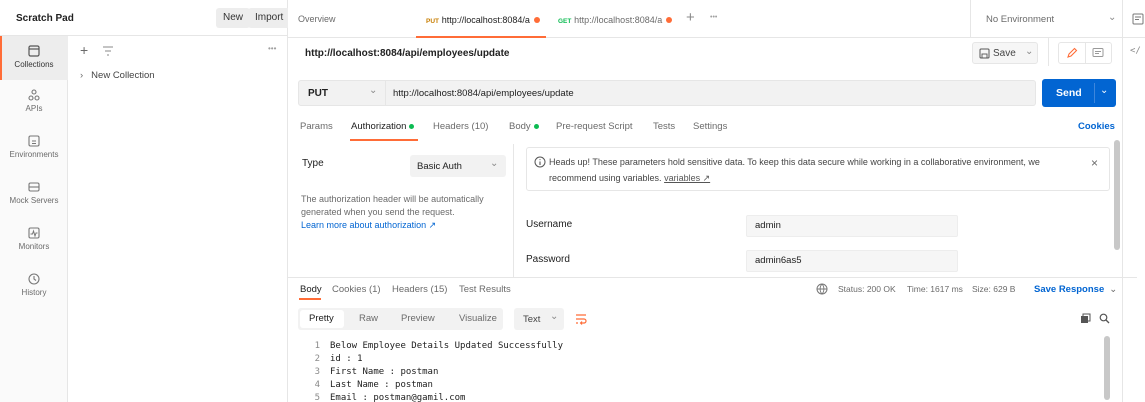  What do you see at coordinates (368, 319) in the screenshot?
I see `view-raw: Raw` at bounding box center [368, 319].